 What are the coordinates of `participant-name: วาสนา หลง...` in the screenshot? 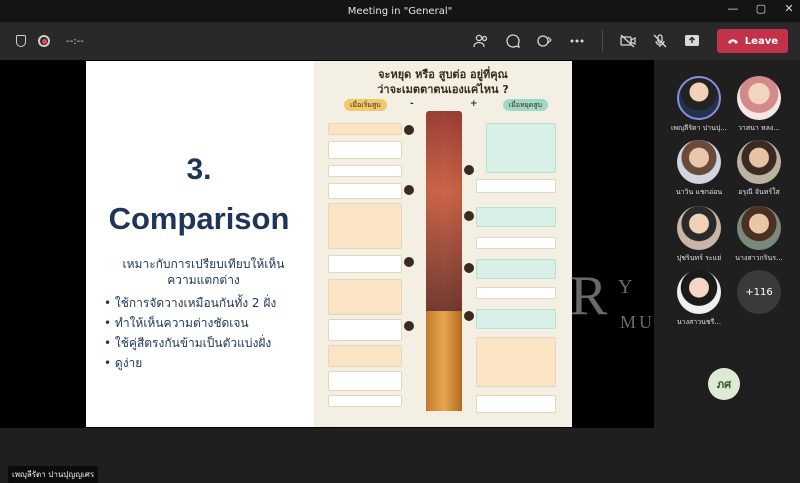 It's located at (759, 128).